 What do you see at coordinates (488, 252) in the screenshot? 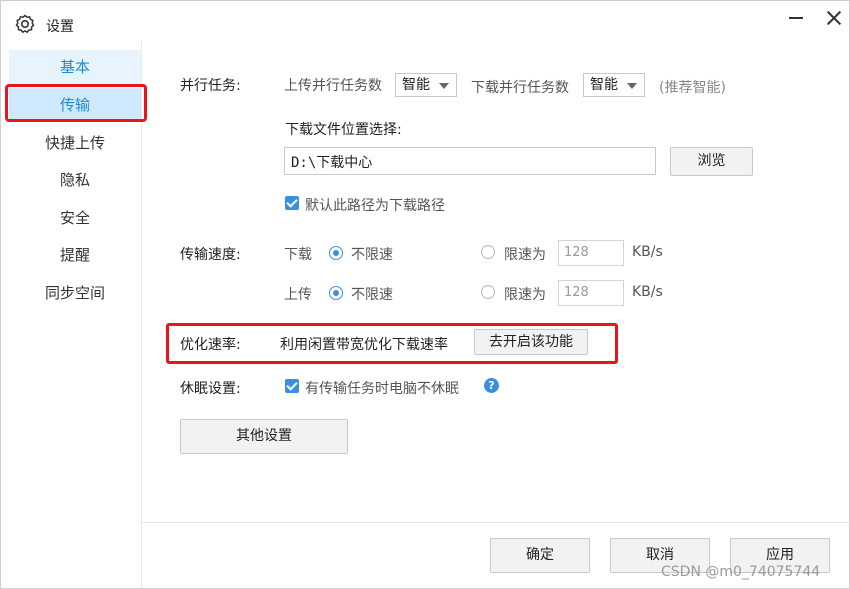
I see `download-limit-radio` at bounding box center [488, 252].